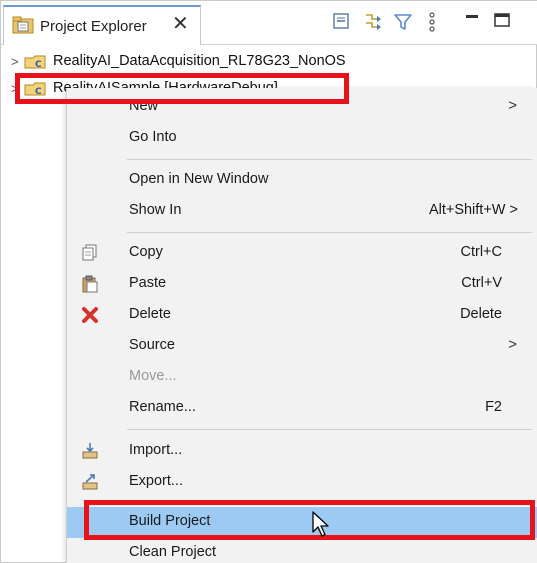  What do you see at coordinates (89, 252) in the screenshot?
I see `copy-icon` at bounding box center [89, 252].